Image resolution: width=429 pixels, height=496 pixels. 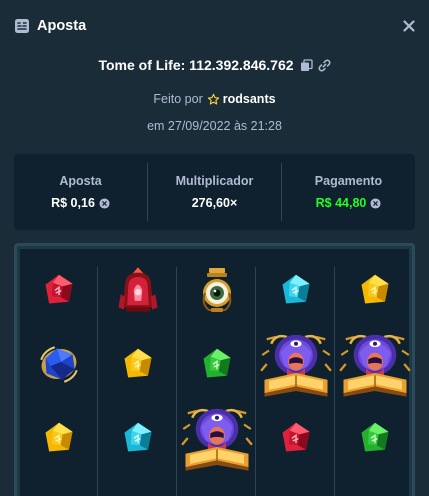 I want to click on modal-header: Aposta, so click(x=214, y=26).